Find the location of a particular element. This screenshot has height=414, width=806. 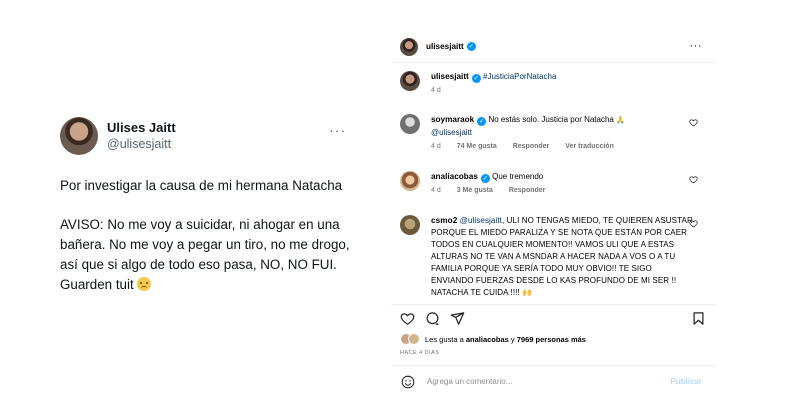

comment-text: ulisesjaitt ✓ #JusticiaPorNatacha is located at coordinates (562, 77).